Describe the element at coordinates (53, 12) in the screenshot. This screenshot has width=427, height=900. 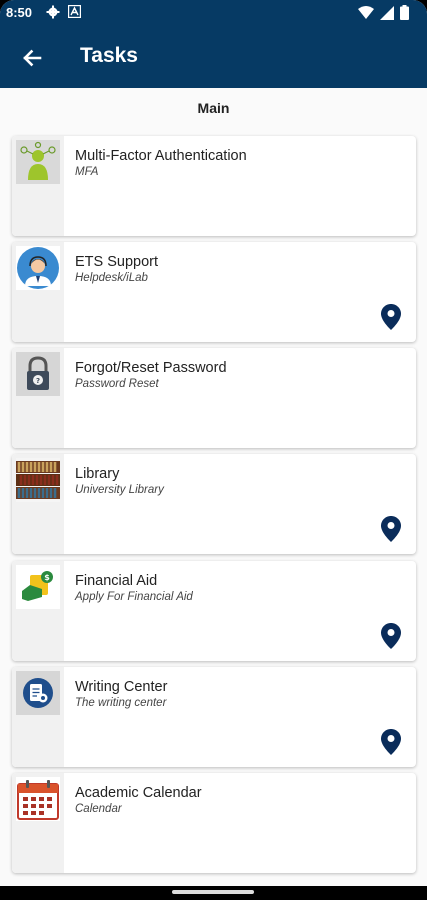
I see `gear-icon` at that location.